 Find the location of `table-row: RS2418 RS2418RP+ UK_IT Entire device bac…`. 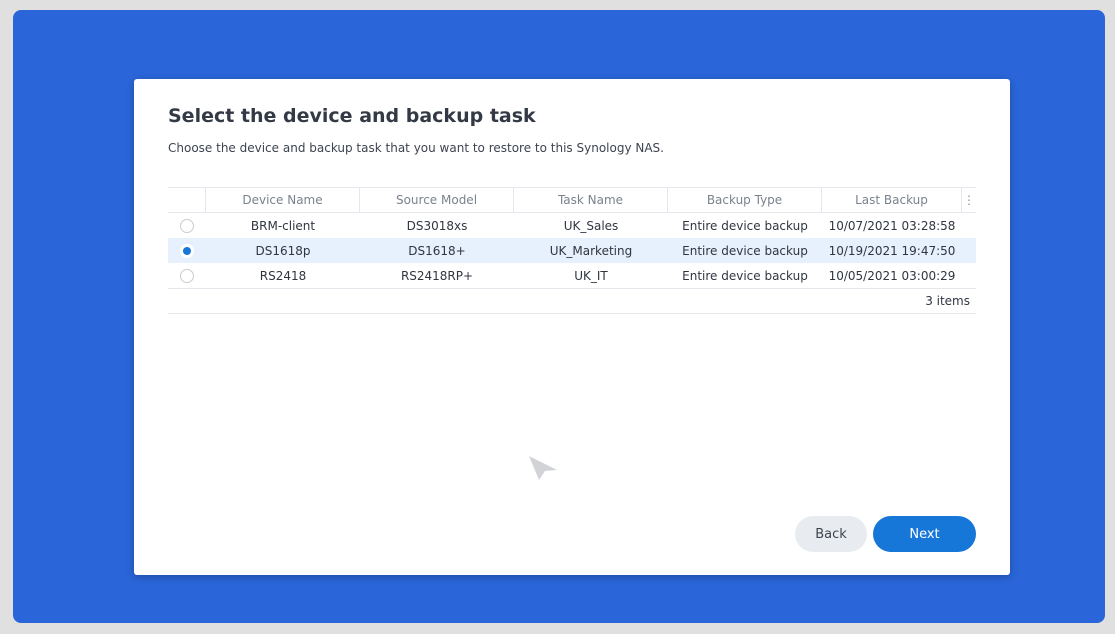

table-row: RS2418 RS2418RP+ UK_IT Entire device bac… is located at coordinates (572, 275).